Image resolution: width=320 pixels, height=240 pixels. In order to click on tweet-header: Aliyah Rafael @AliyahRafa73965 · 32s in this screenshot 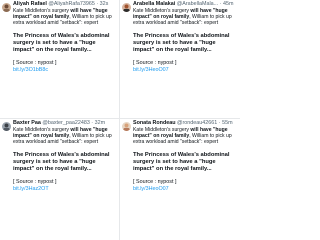, I will do `click(65, 4)`.